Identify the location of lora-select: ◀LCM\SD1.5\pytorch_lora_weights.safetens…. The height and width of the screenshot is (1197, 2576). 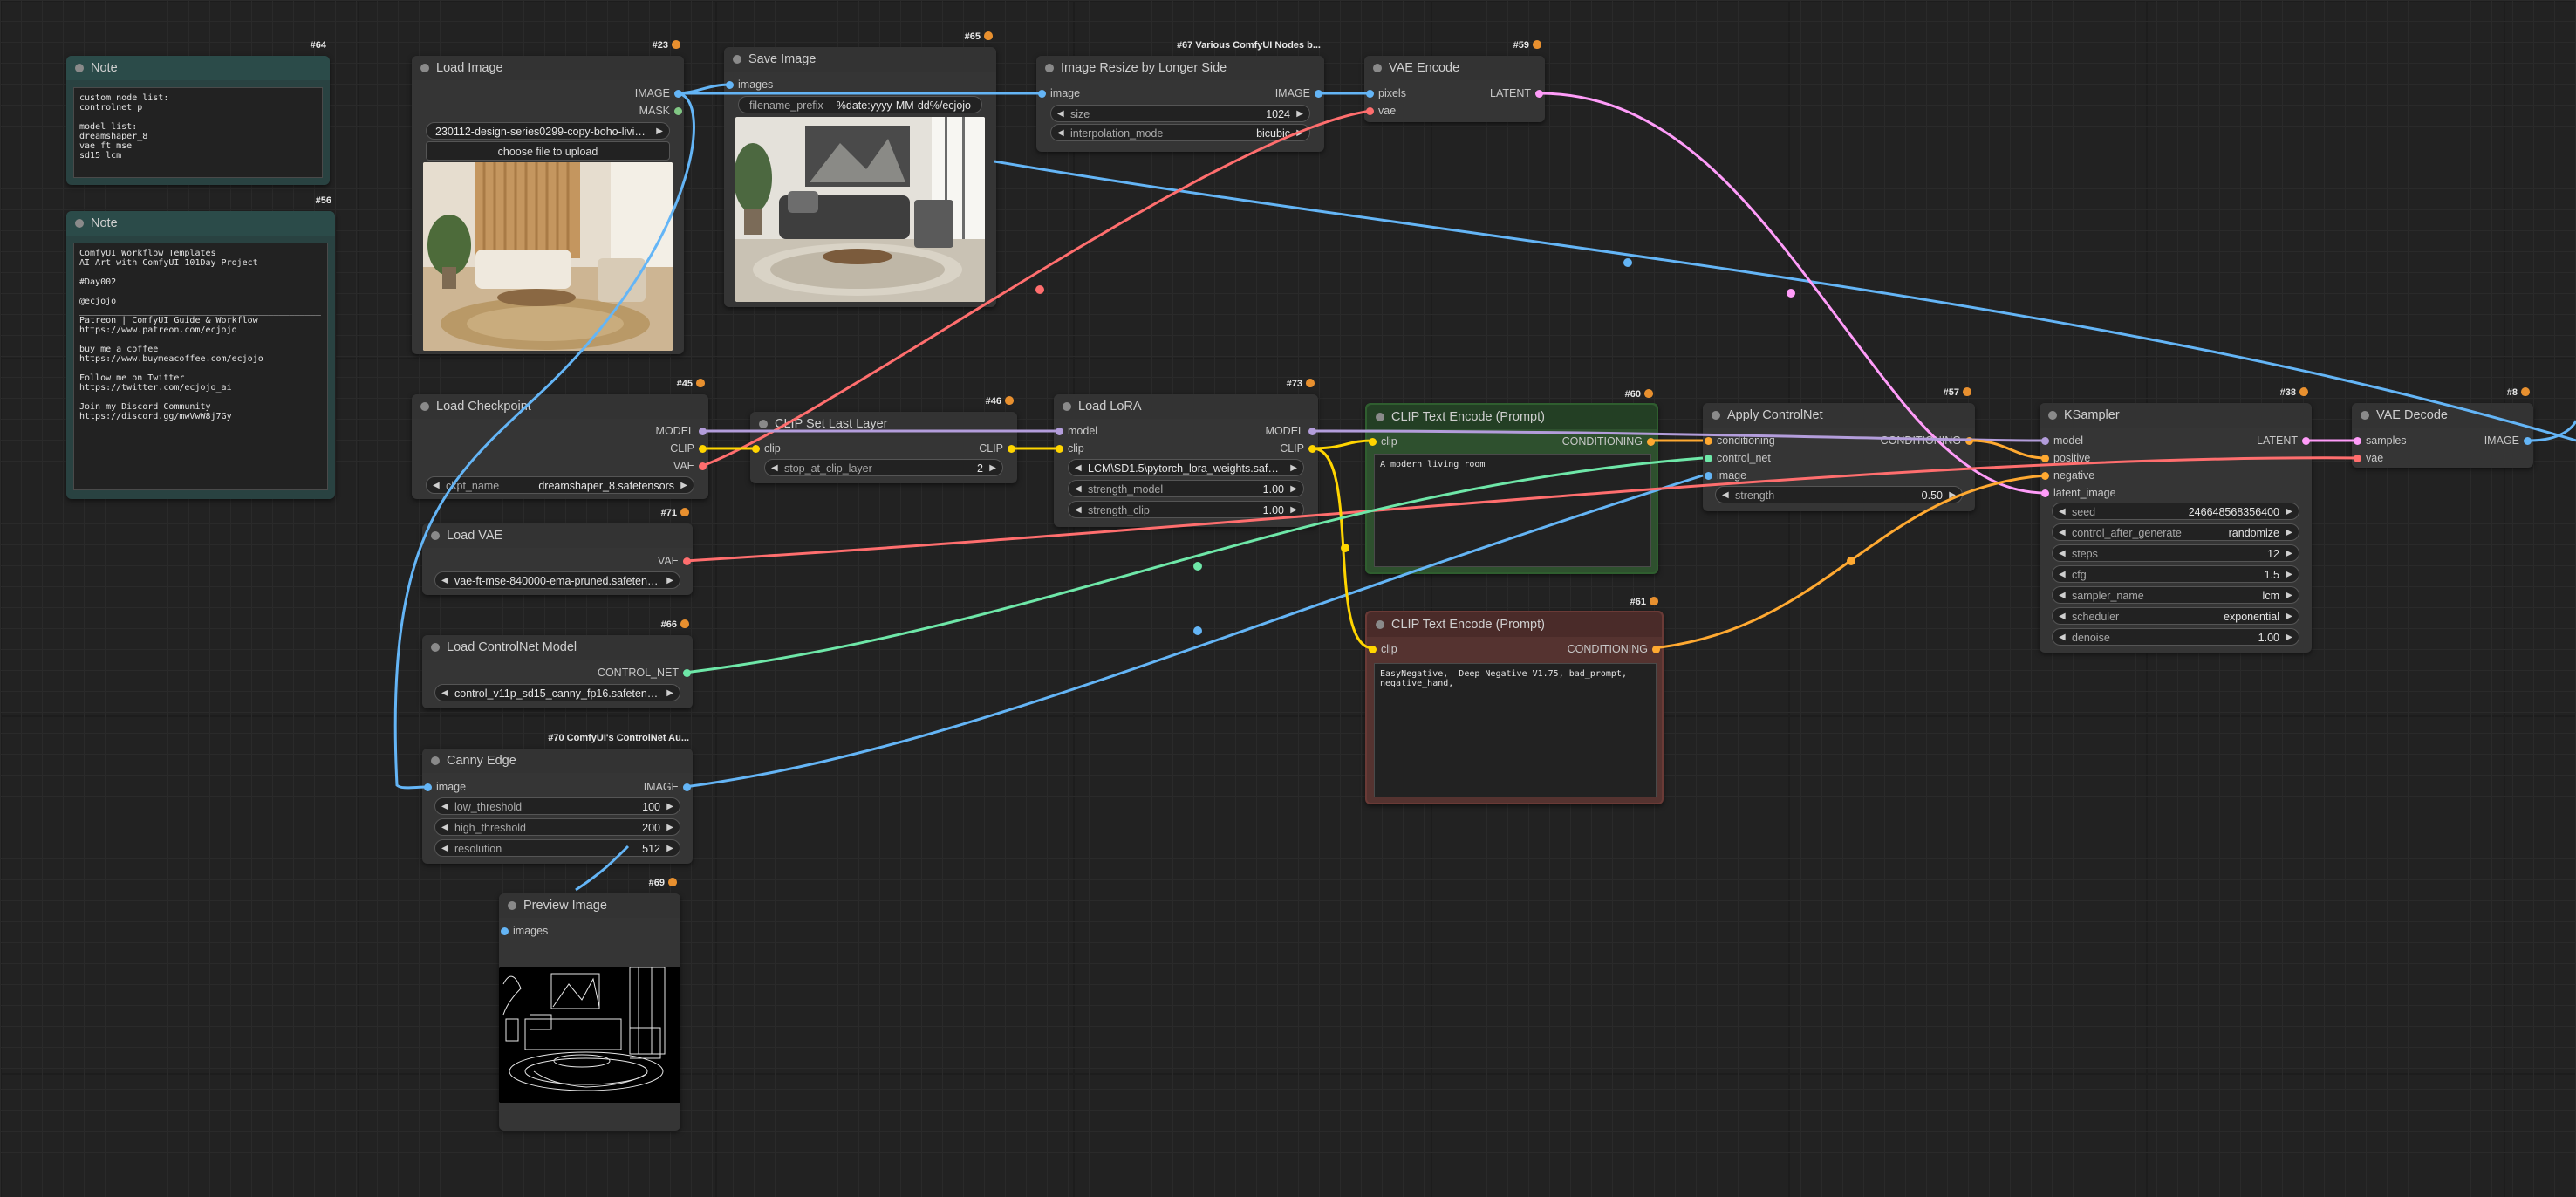
(1186, 467).